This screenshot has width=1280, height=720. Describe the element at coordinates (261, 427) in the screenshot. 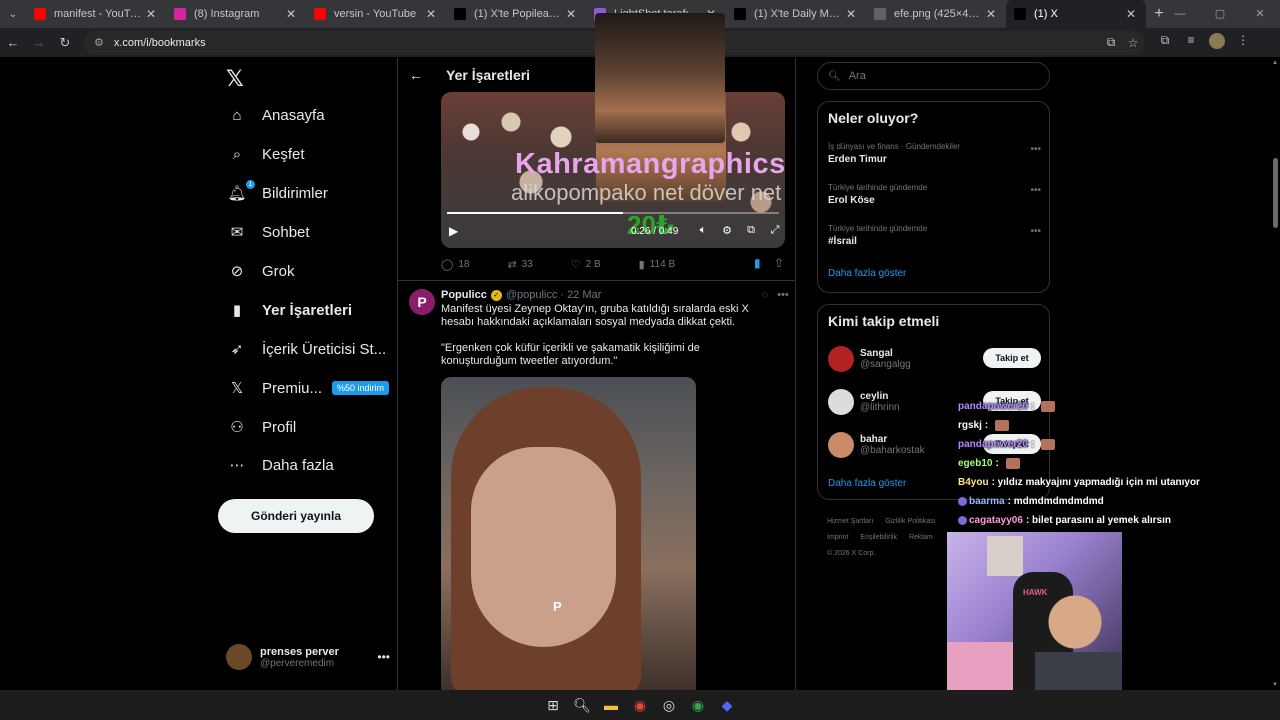

I see `nav-item-person: ⚇ Profil` at that location.